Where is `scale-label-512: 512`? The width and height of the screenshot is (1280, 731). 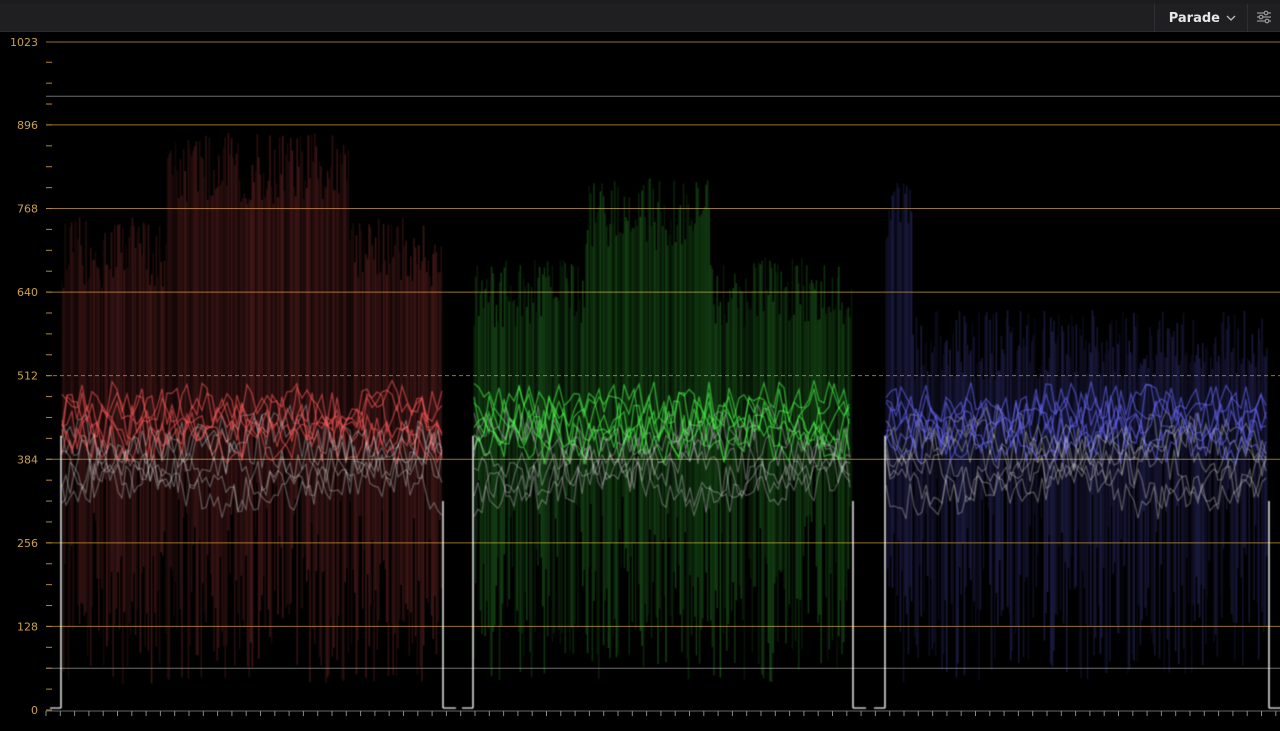
scale-label-512: 512 is located at coordinates (27, 376).